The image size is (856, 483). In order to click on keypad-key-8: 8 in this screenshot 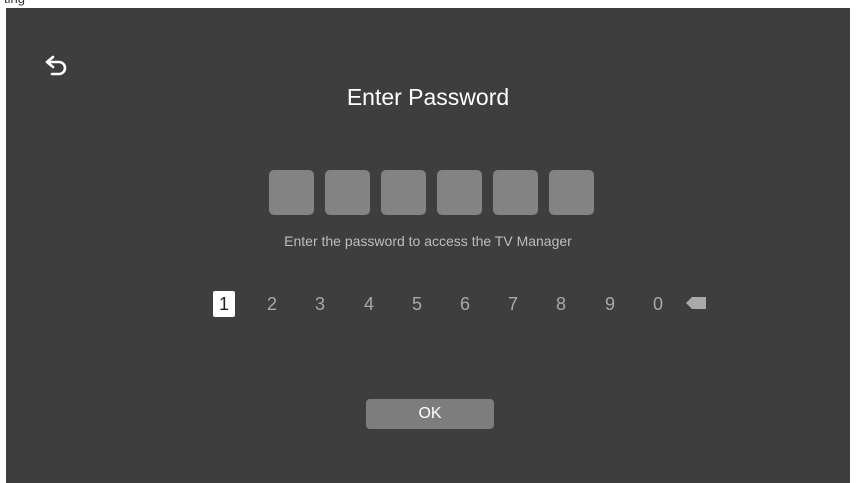, I will do `click(561, 304)`.